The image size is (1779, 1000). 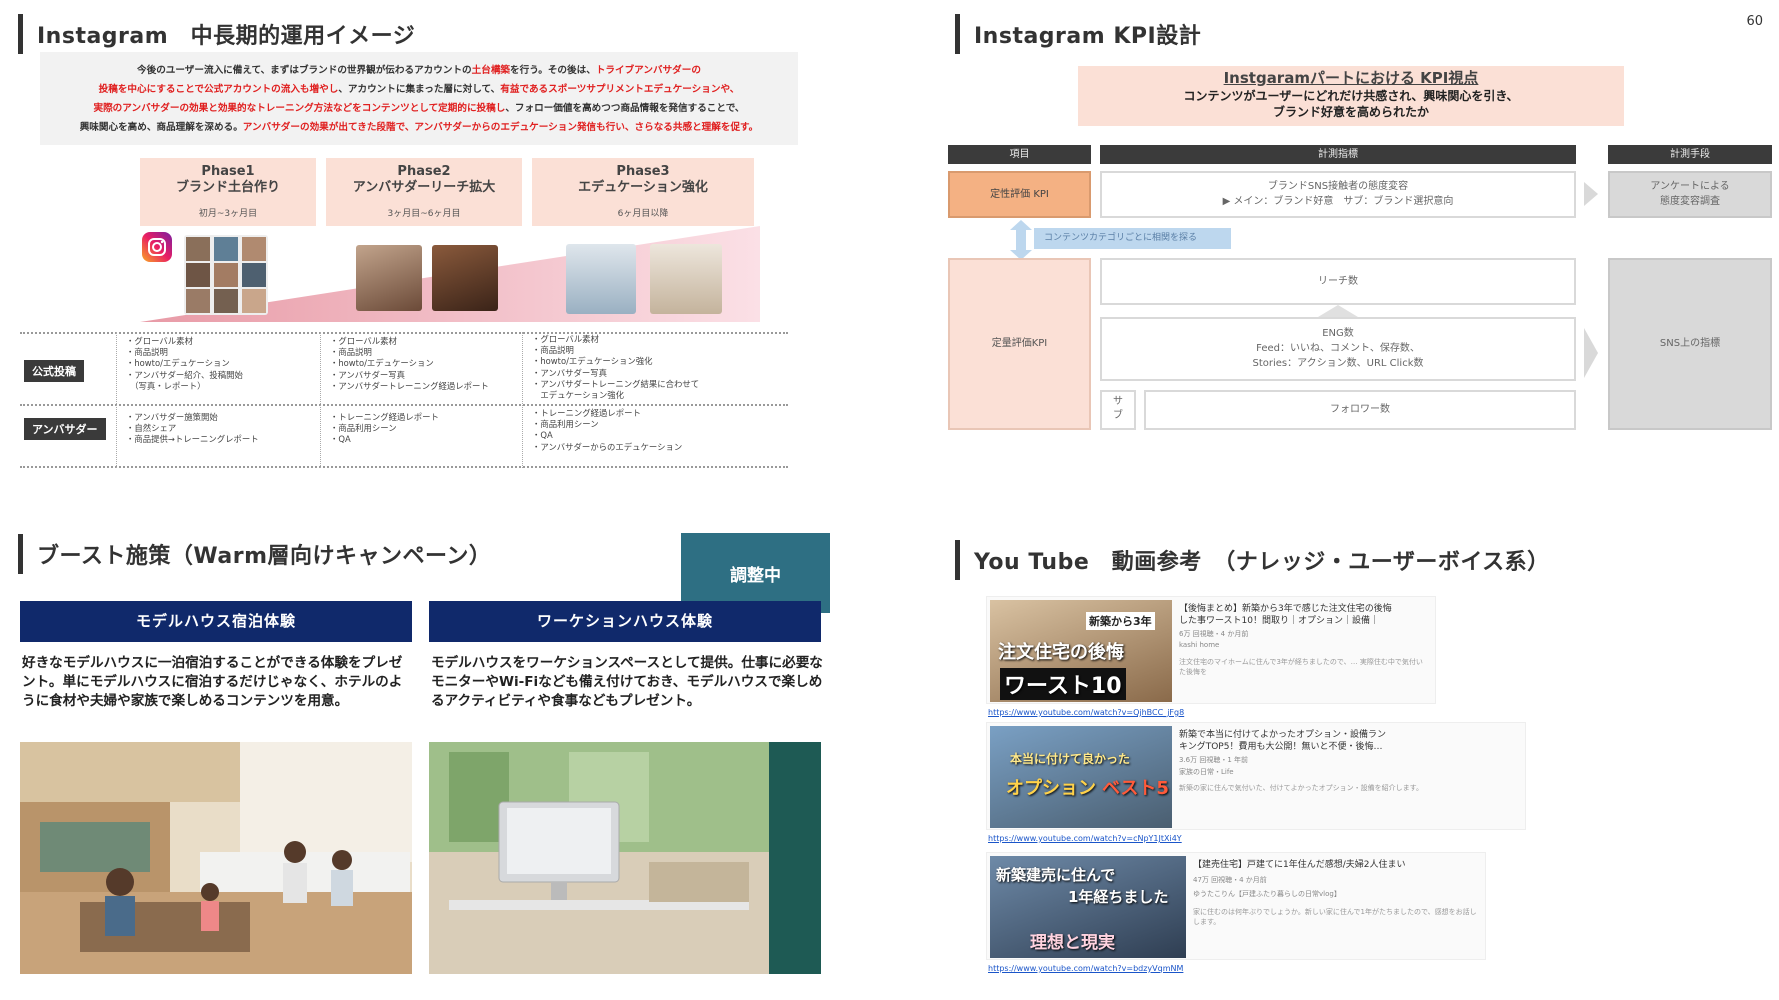 I want to click on boost-heading-block: ブースト施策（Warm層向けキャンペーン）, so click(x=254, y=554).